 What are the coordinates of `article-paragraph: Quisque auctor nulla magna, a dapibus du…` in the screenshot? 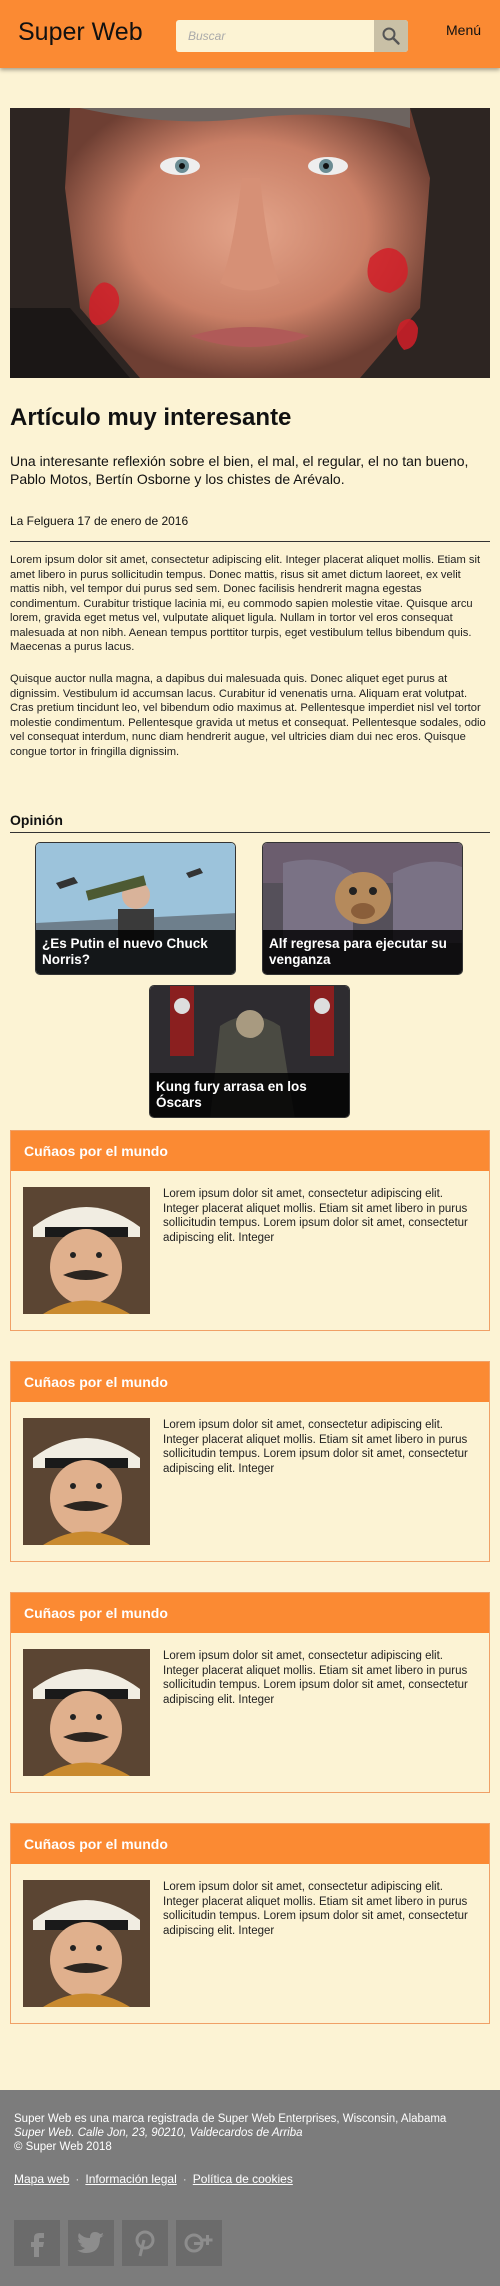 It's located at (248, 715).